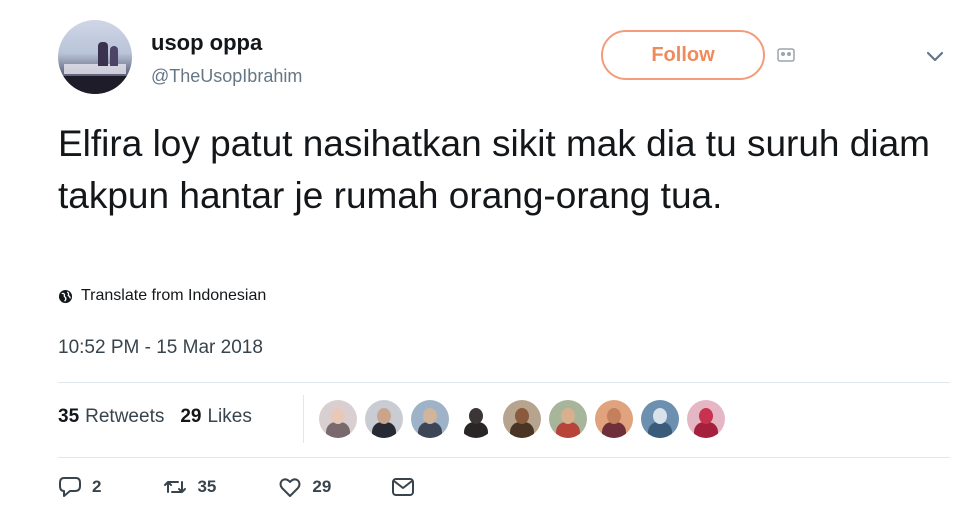 The height and width of the screenshot is (524, 968). Describe the element at coordinates (290, 487) in the screenshot. I see `heart-icon` at that location.